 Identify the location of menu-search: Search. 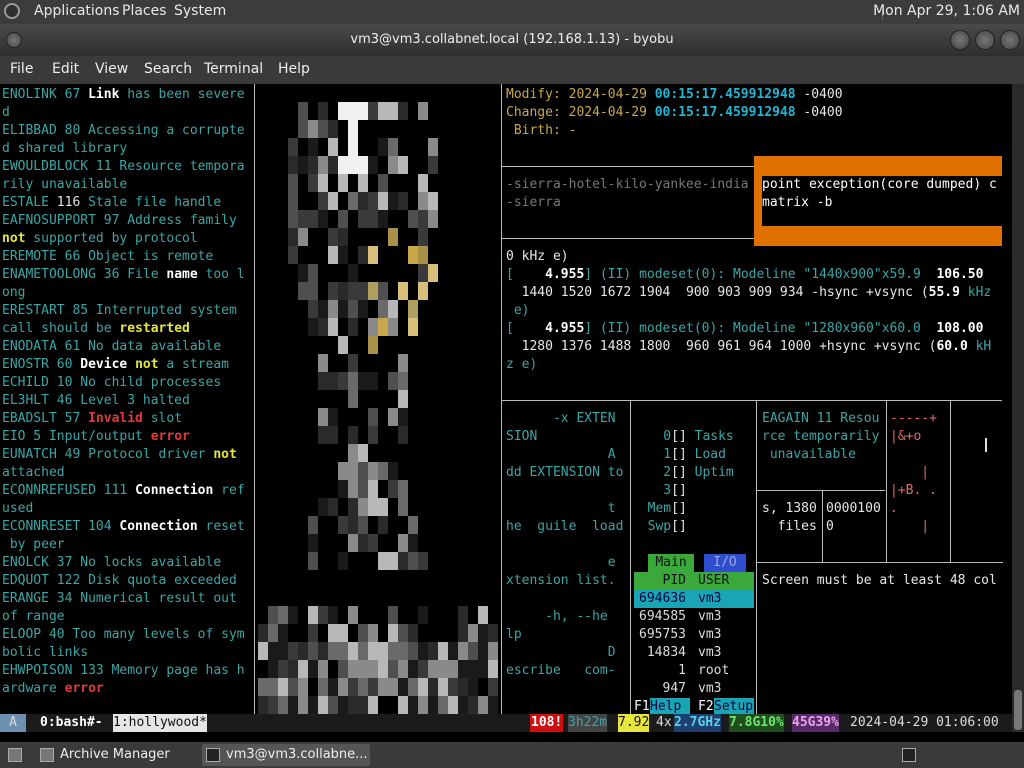
(168, 69).